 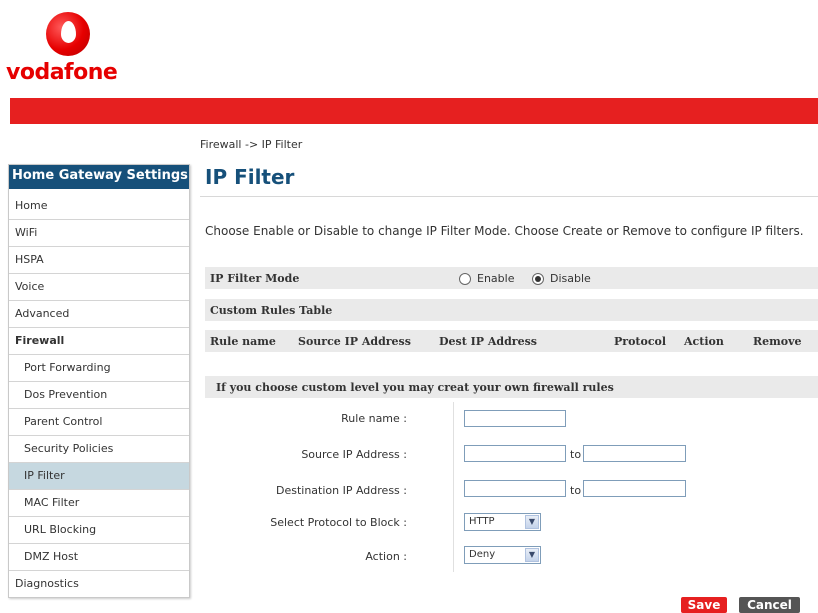 I want to click on brand-name: vodafone, so click(x=62, y=72).